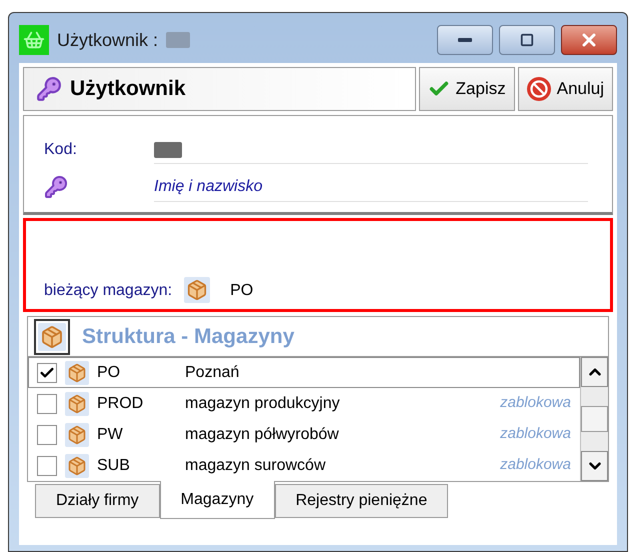  Describe the element at coordinates (565, 89) in the screenshot. I see `cancel-button: Anuluj` at that location.